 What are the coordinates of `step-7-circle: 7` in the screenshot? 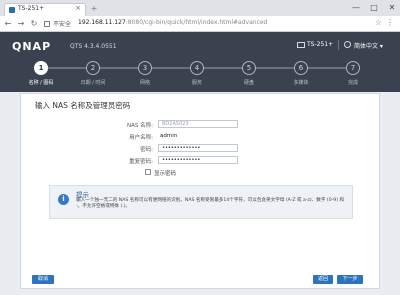 It's located at (353, 68).